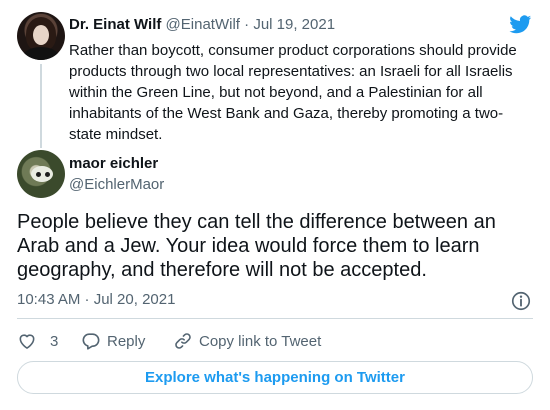 The image size is (550, 410). Describe the element at coordinates (41, 106) in the screenshot. I see `thread-connector-line` at that location.